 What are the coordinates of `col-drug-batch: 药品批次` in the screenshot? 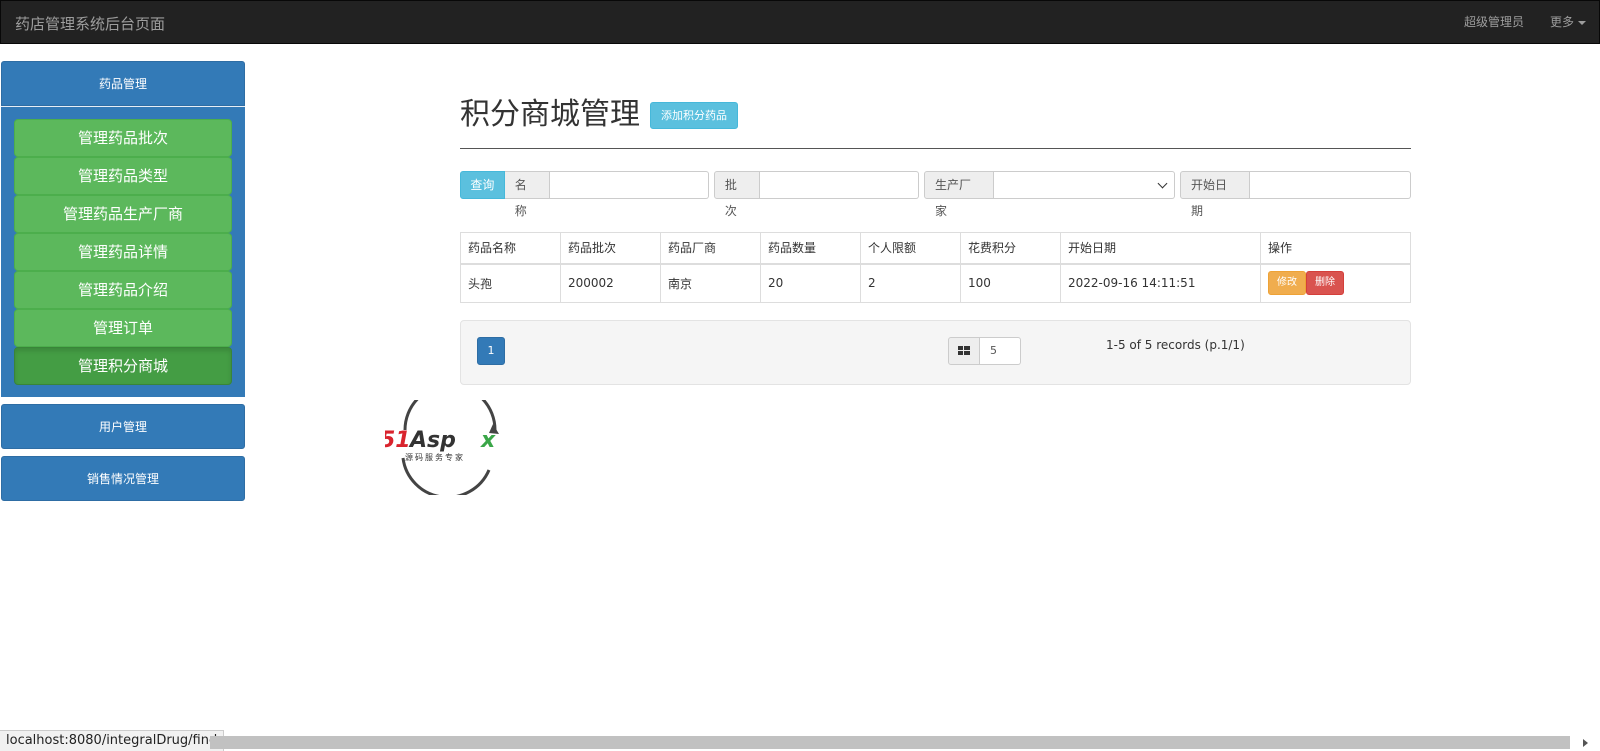 It's located at (610, 248).